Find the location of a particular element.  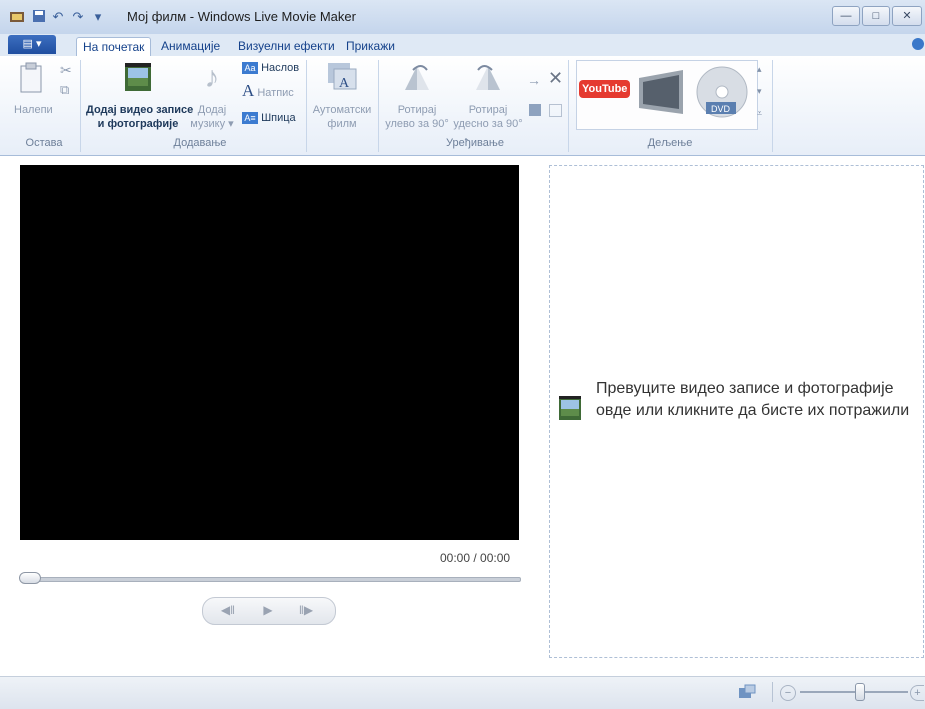

cut-icon: ✂ is located at coordinates (66, 70).